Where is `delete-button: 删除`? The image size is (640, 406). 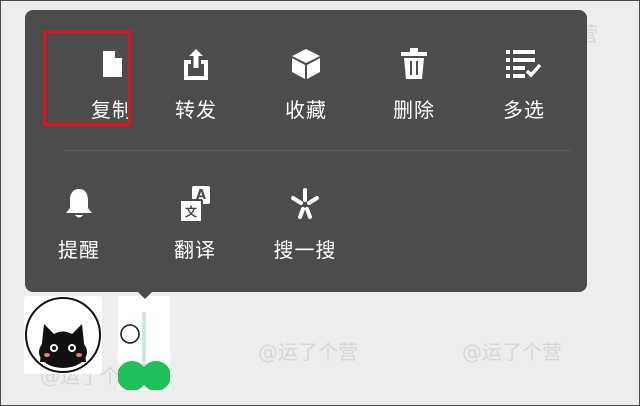
delete-button: 删除 is located at coordinates (414, 94).